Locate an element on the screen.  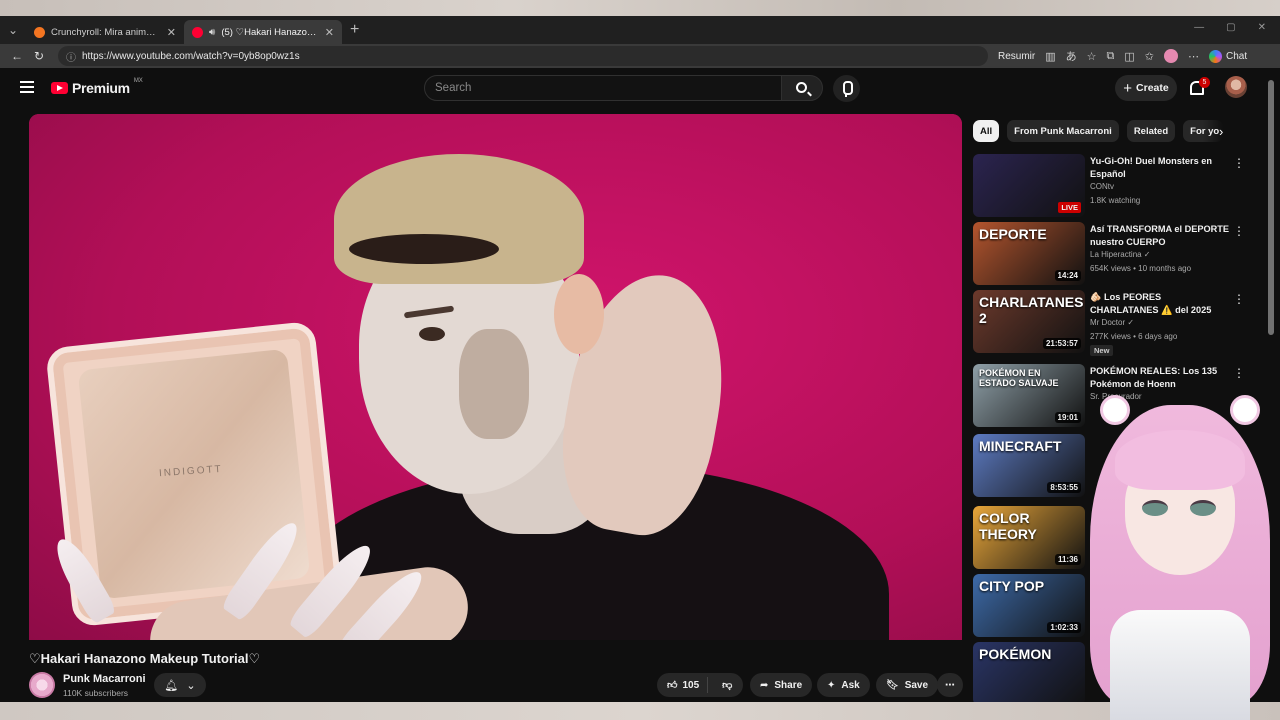
recommendation-channel: La Hiperactina ✓ is located at coordinates (1120, 254).